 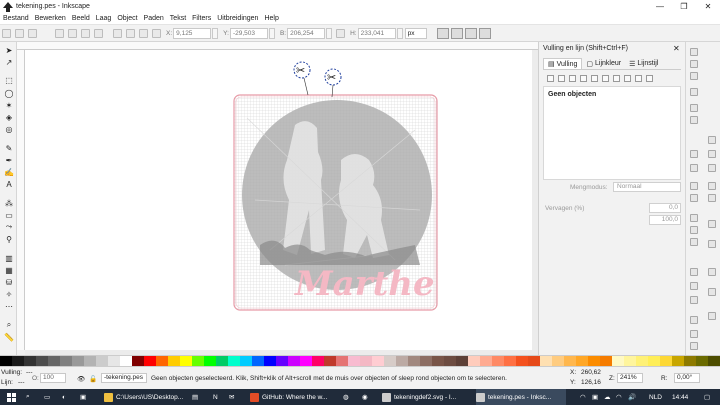 What do you see at coordinates (694, 198) in the screenshot?
I see `paste-icon` at bounding box center [694, 198].